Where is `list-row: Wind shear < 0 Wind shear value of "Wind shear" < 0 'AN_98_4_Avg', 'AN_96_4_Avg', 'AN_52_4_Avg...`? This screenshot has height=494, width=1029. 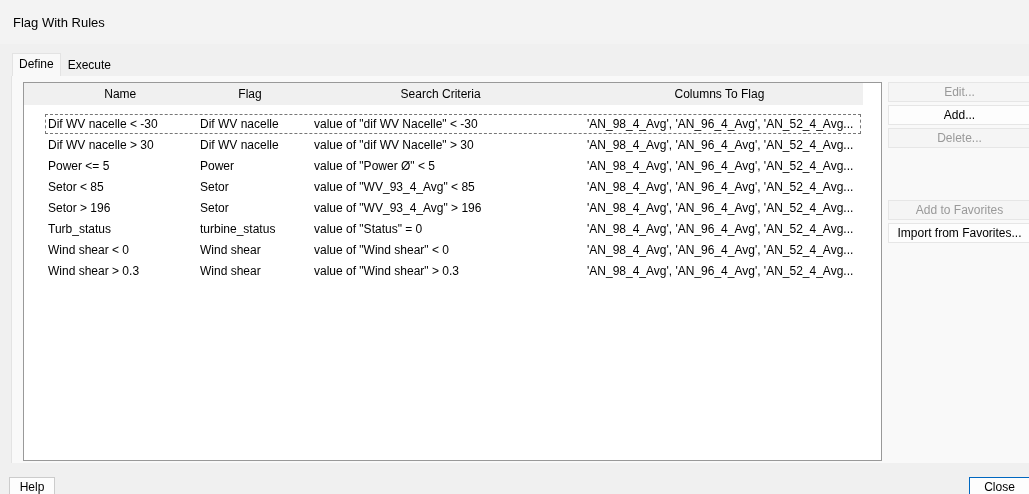
list-row: Wind shear < 0 Wind shear value of "Wind shear" < 0 'AN_98_4_Avg', 'AN_96_4_Avg', 'AN_52_4_Avg... is located at coordinates (453, 250).